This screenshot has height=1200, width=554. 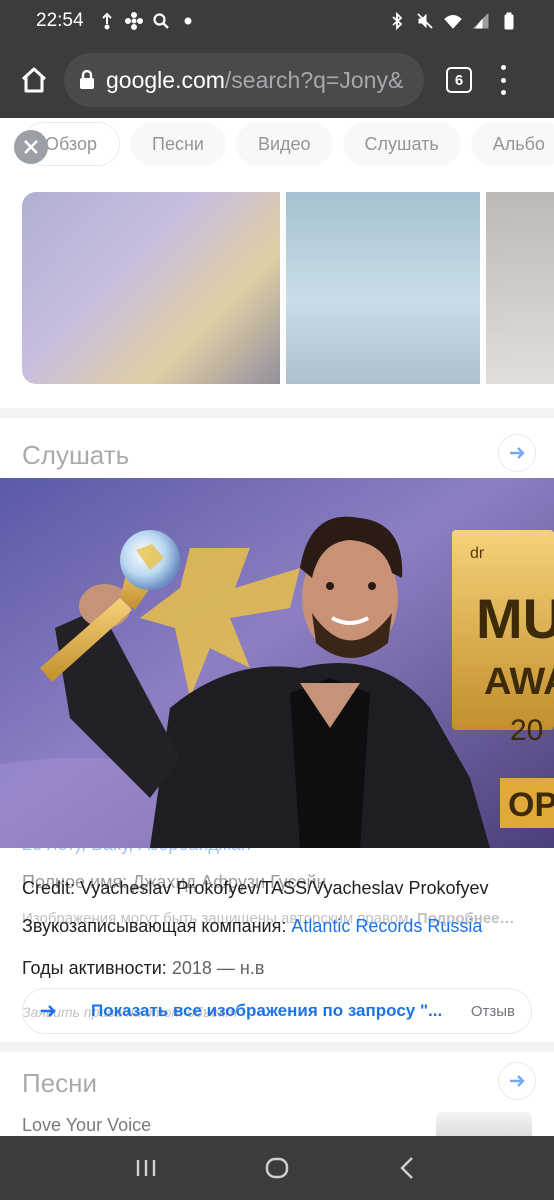 What do you see at coordinates (401, 144) in the screenshot?
I see `chip-listen: Слушать` at bounding box center [401, 144].